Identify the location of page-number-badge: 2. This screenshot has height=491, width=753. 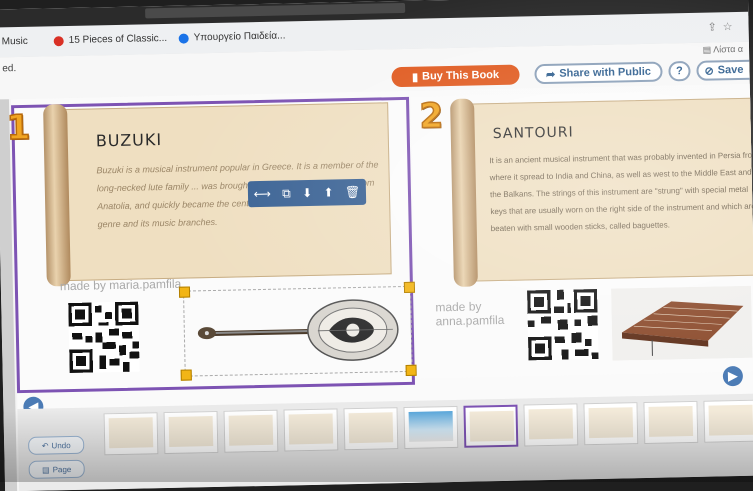
(431, 116).